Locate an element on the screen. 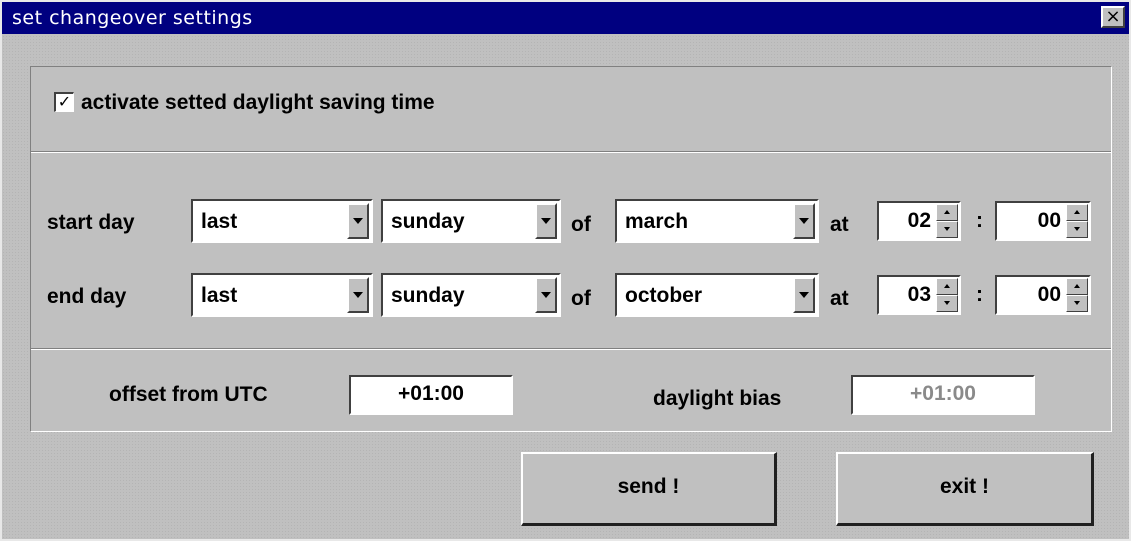  close-icon: × is located at coordinates (1113, 16).